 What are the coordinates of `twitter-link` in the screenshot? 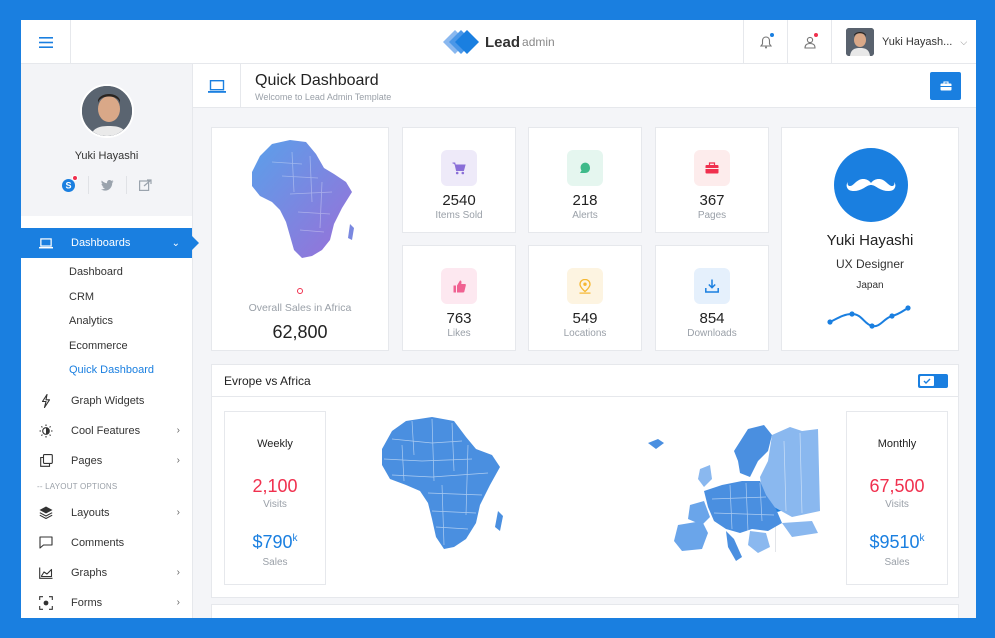 It's located at (106, 185).